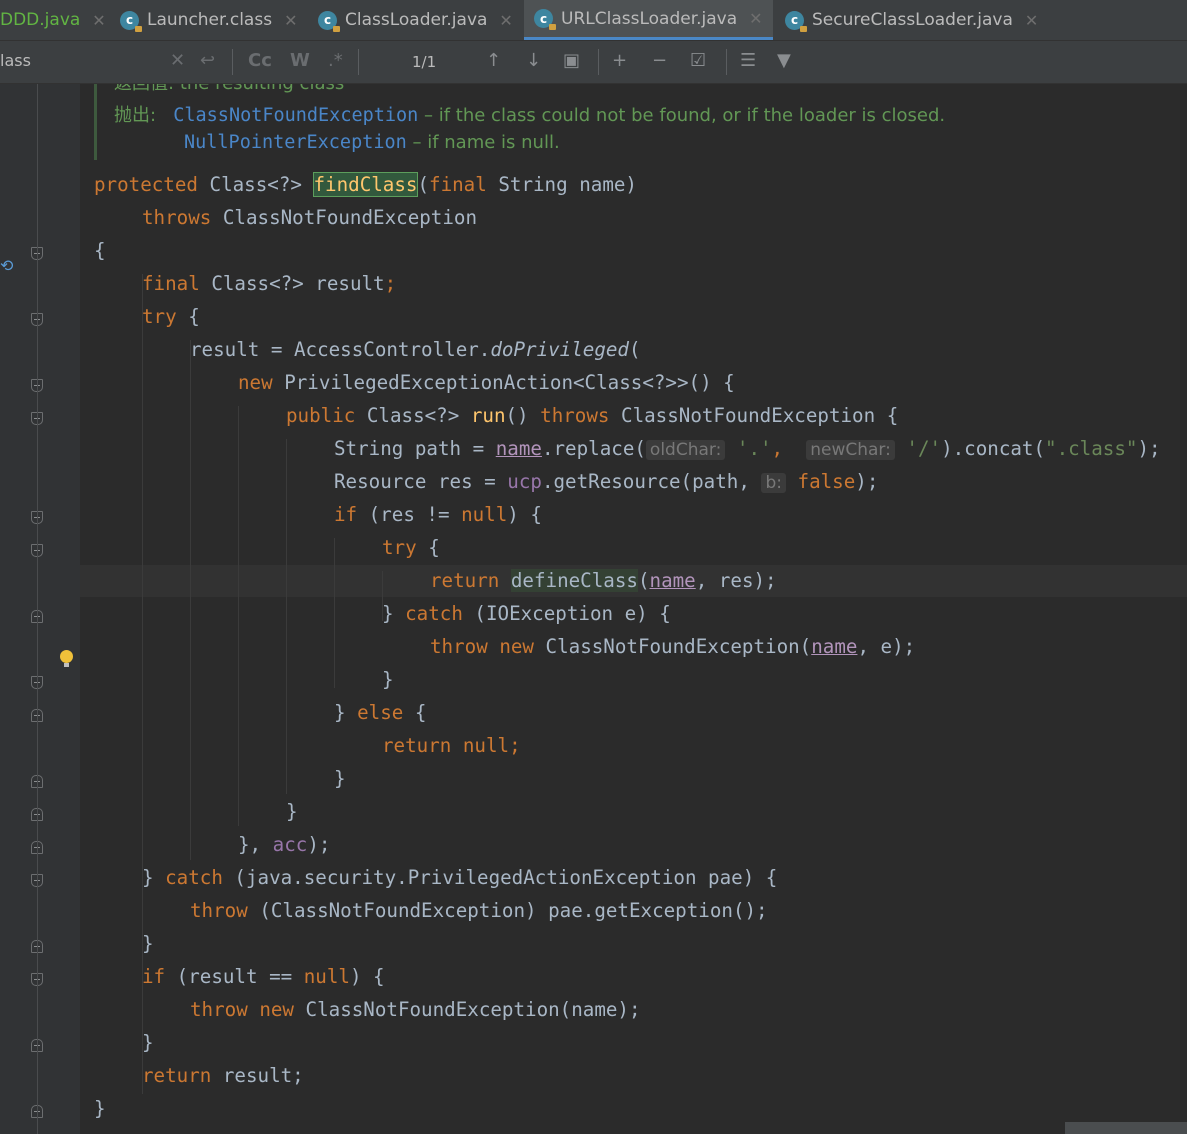 The height and width of the screenshot is (1134, 1187). Describe the element at coordinates (659, 60) in the screenshot. I see `remove-occurrence-icon: −` at that location.